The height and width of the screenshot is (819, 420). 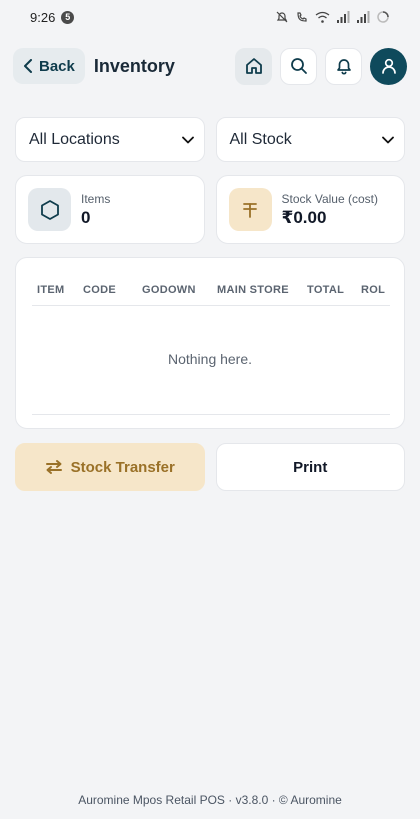 What do you see at coordinates (210, 139) in the screenshot?
I see `filters-row: All Locations All Stock` at bounding box center [210, 139].